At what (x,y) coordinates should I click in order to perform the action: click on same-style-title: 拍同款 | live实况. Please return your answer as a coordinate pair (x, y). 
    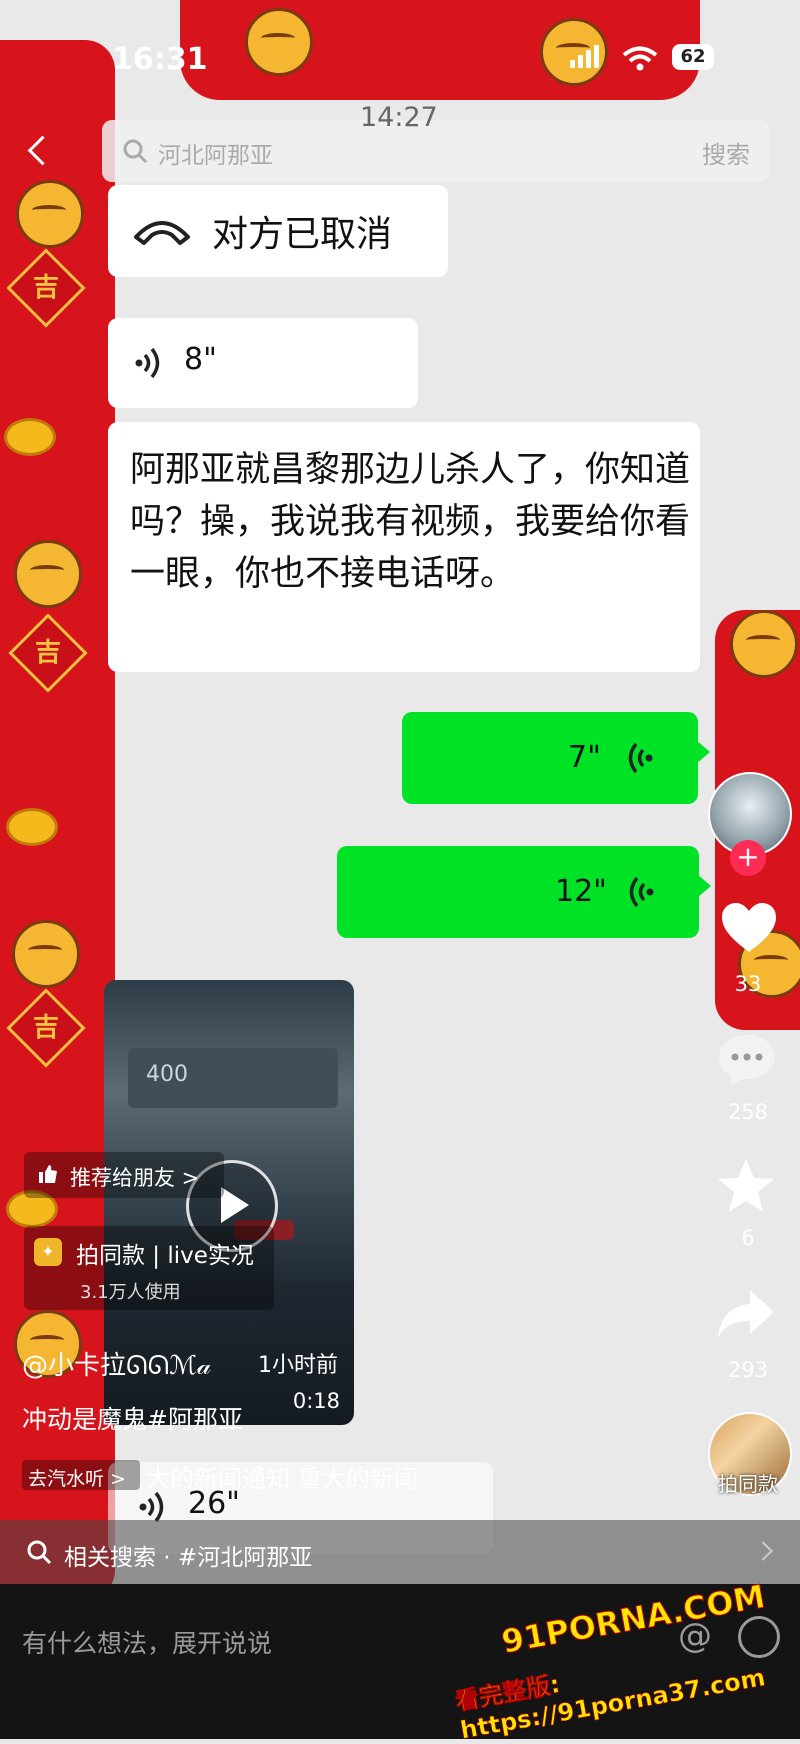
    Looking at the image, I should click on (165, 1256).